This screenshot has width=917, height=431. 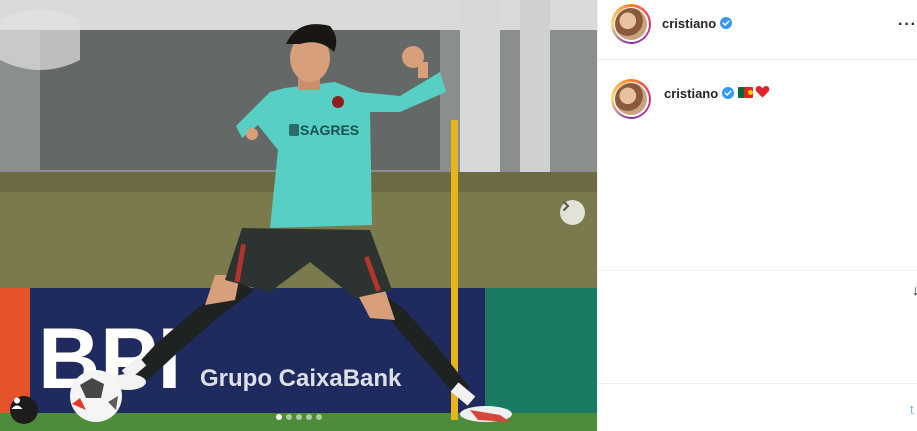 I want to click on shirt-sponsor-text: SAGRES, so click(x=329, y=130).